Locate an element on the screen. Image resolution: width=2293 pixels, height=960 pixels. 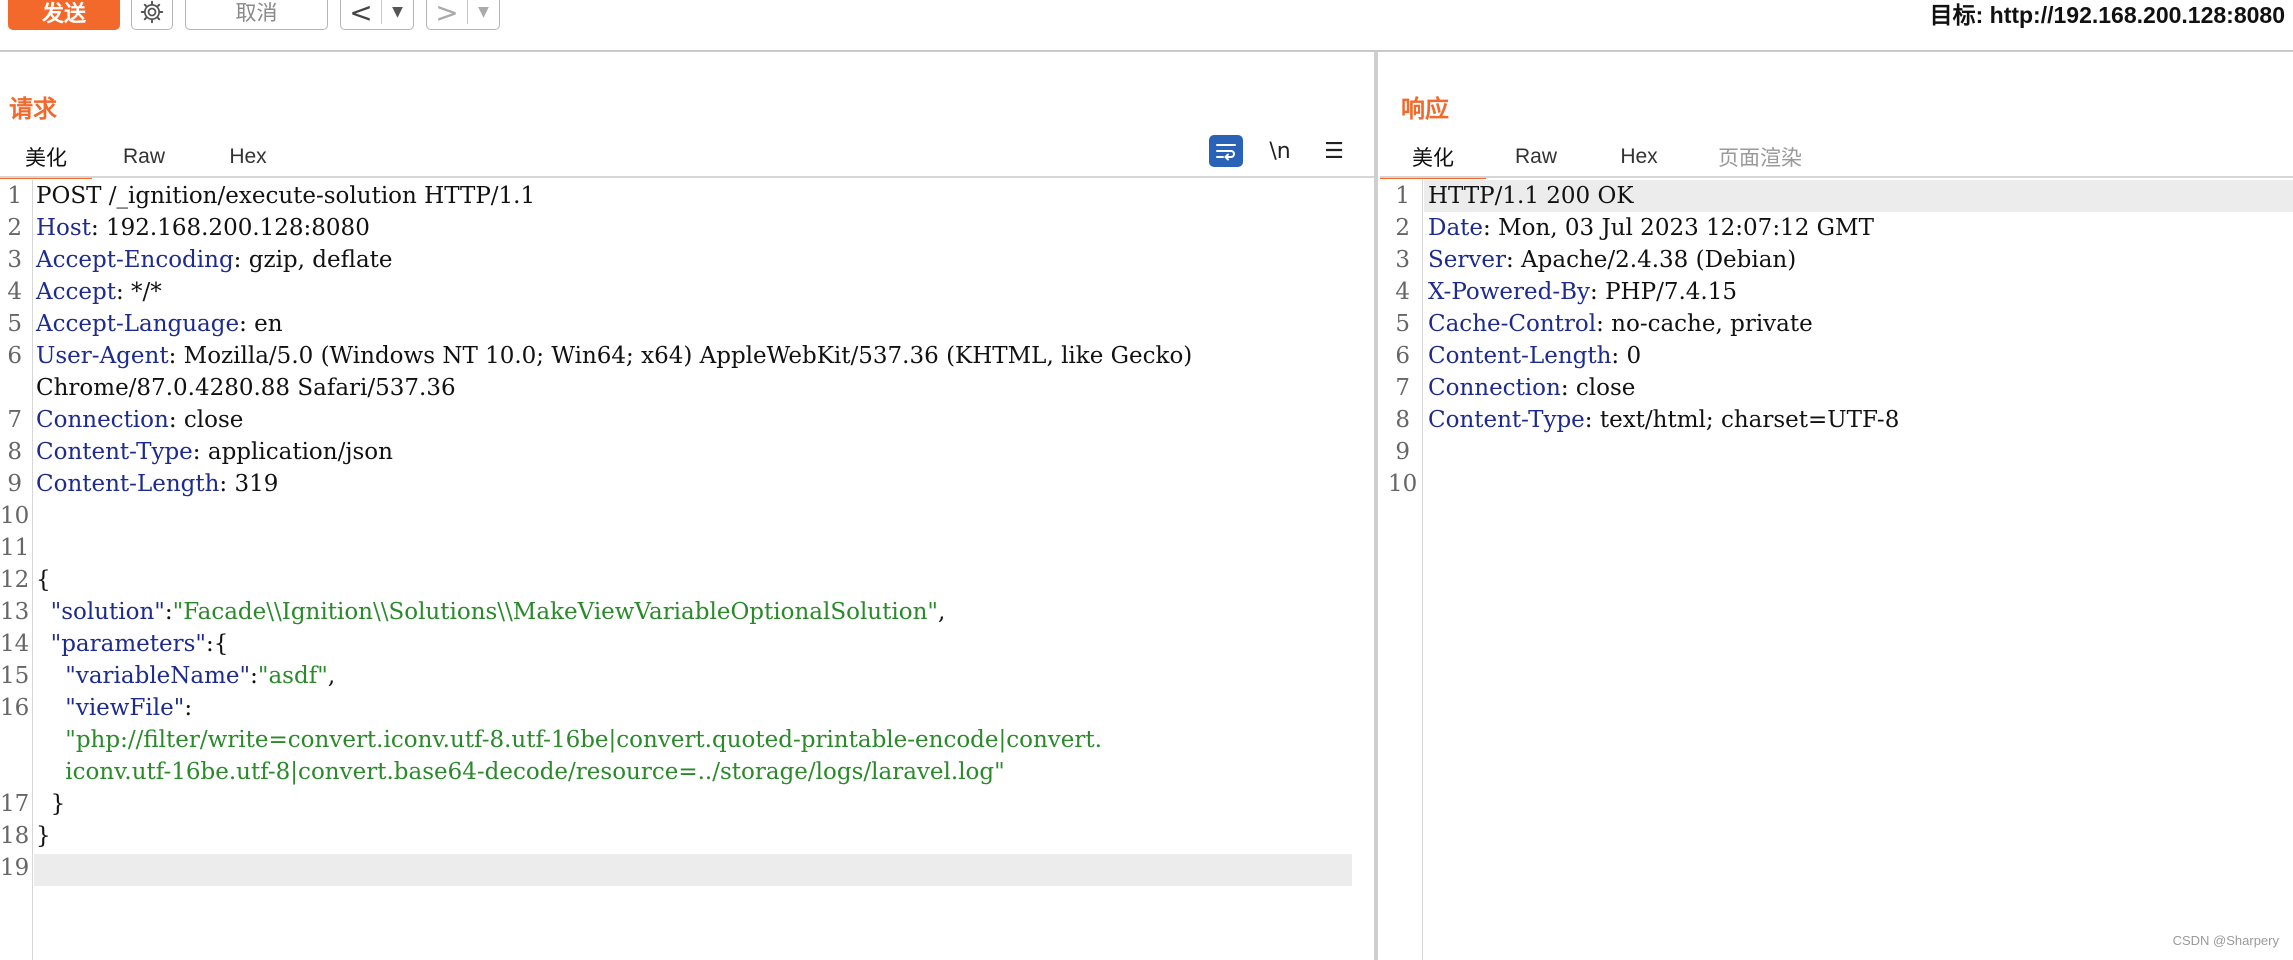
syntax-text: : 0 is located at coordinates (1626, 356).